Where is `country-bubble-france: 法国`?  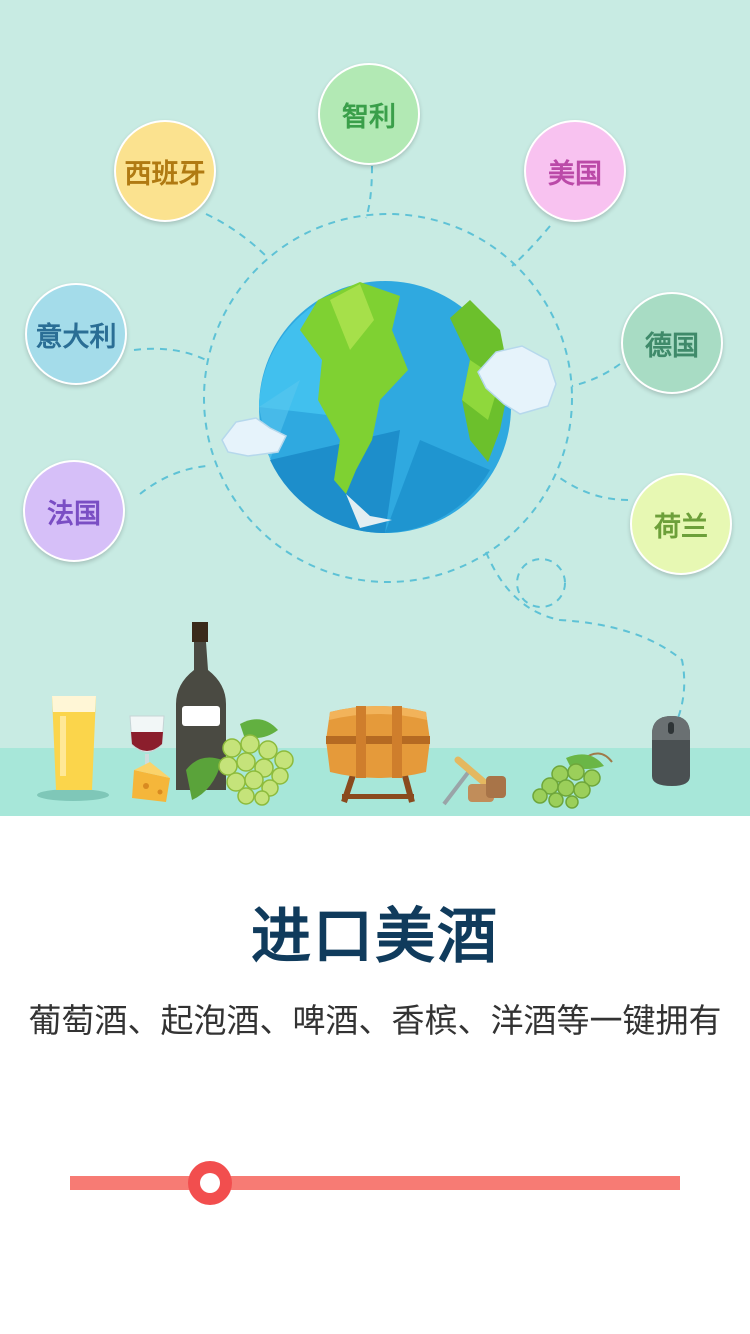 country-bubble-france: 法国 is located at coordinates (74, 511).